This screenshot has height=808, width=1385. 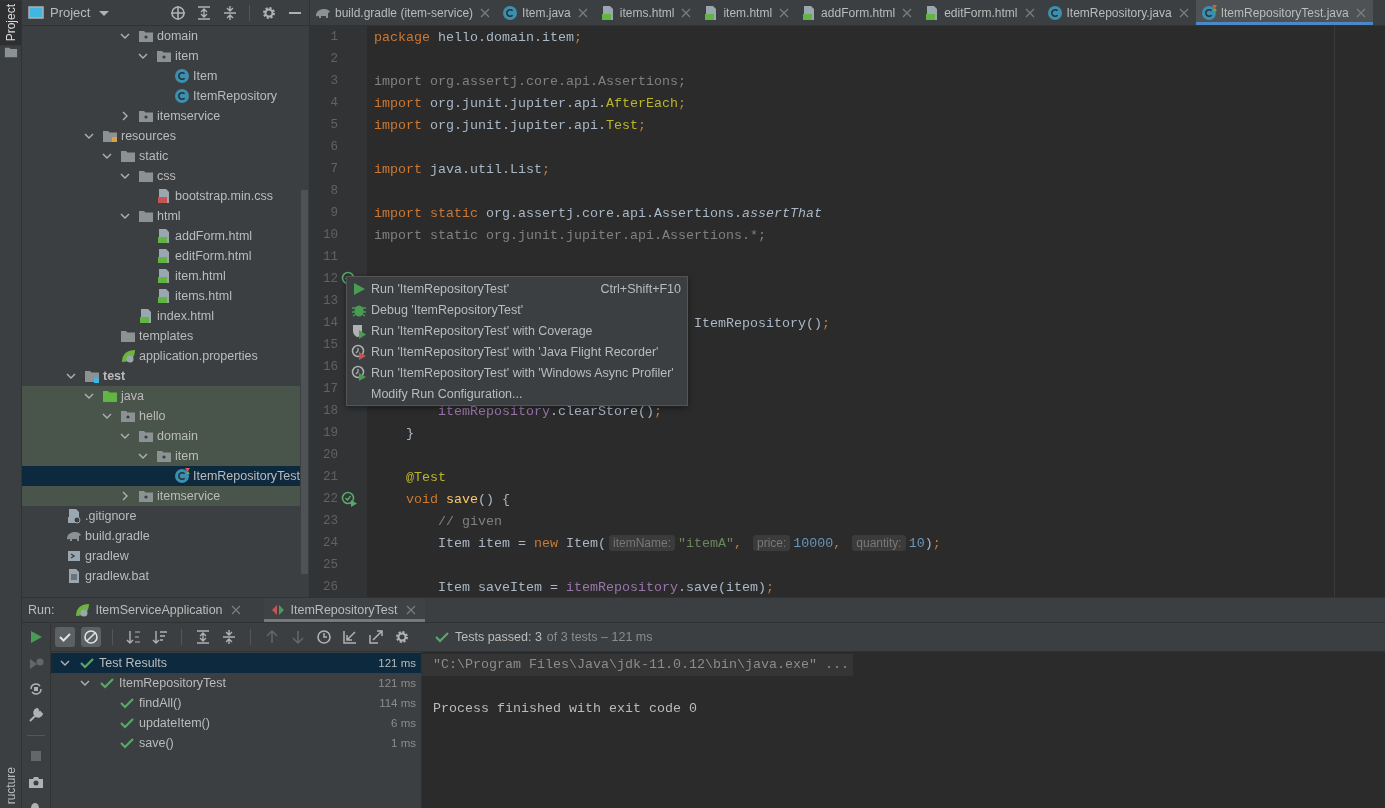 I want to click on tree-item: editForm.html, so click(x=161, y=256).